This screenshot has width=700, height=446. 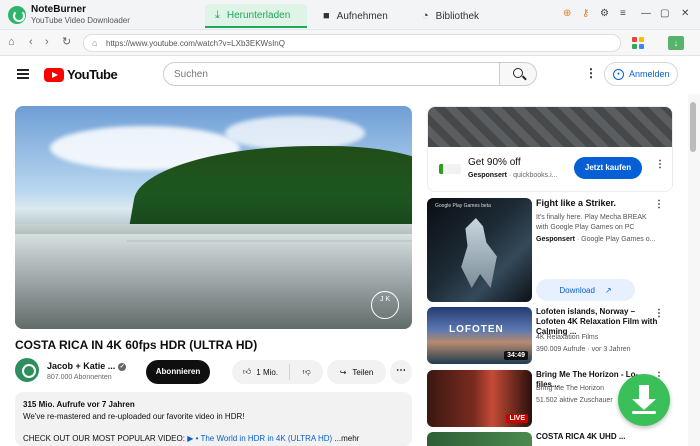 What do you see at coordinates (247, 371) in the screenshot?
I see `thumbs-up-icon: 👍︎` at bounding box center [247, 371].